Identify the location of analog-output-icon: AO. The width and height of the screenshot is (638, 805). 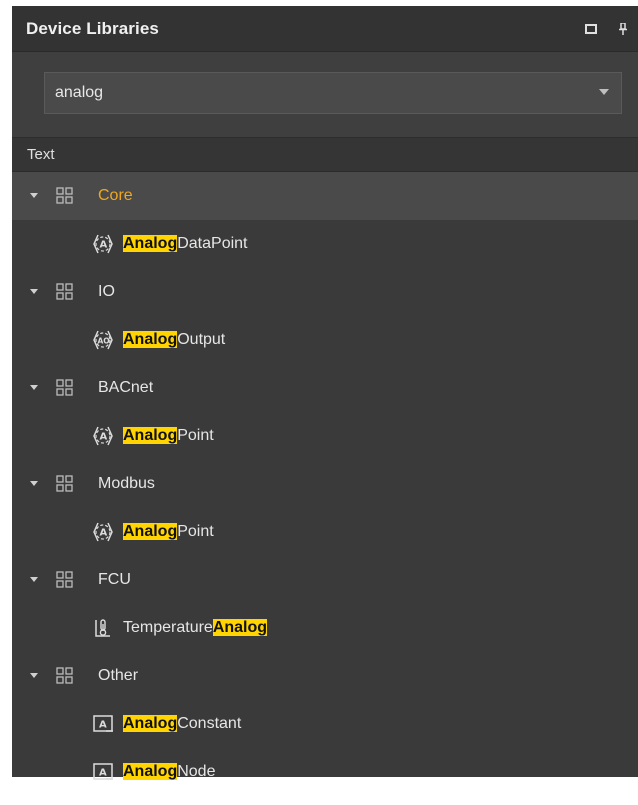
(103, 340).